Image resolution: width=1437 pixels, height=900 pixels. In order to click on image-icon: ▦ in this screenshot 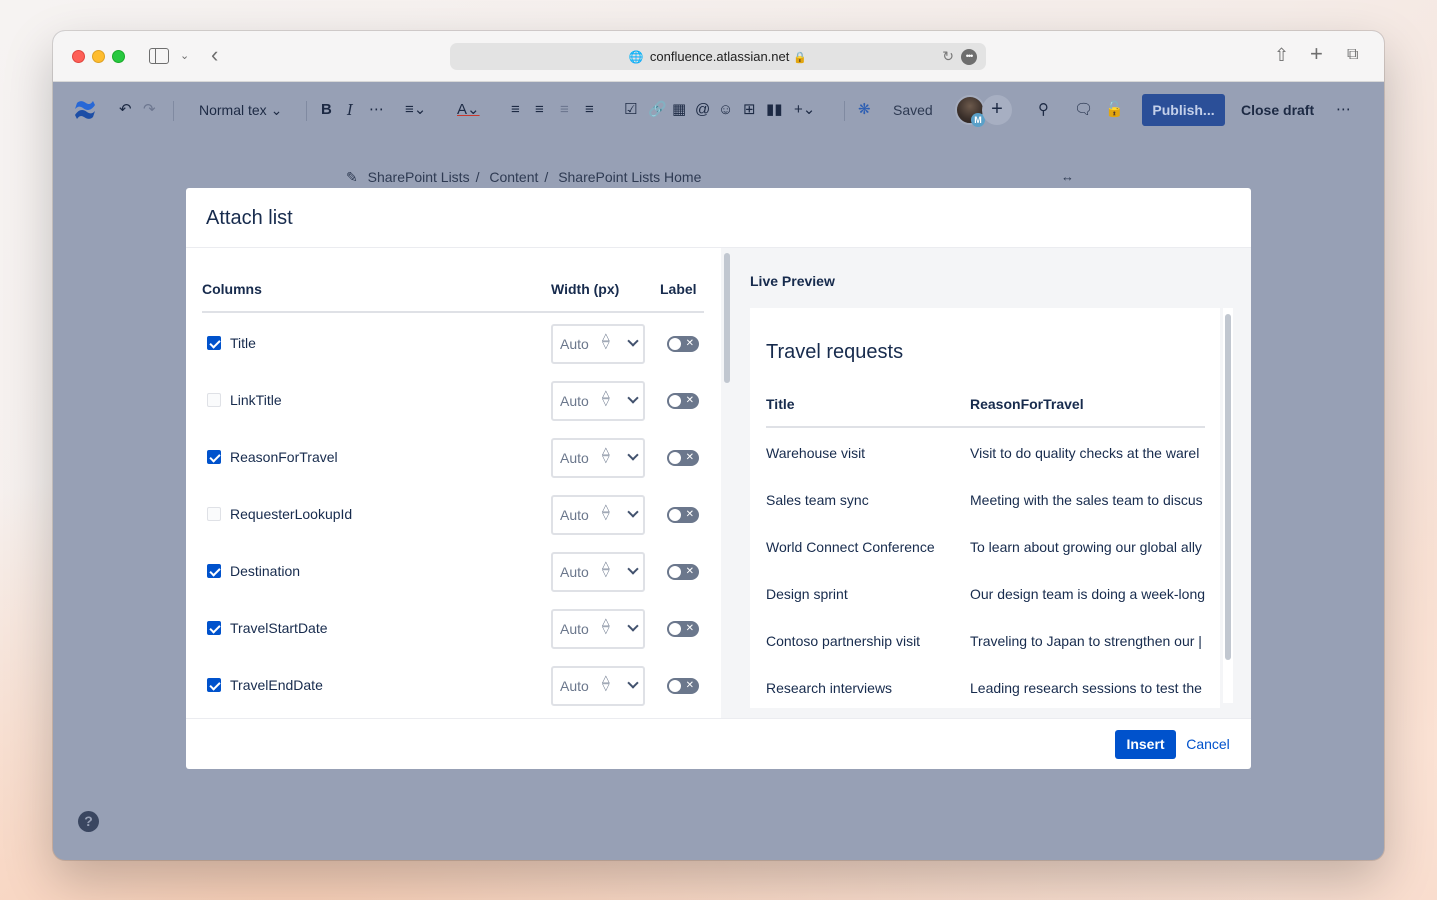, I will do `click(679, 110)`.